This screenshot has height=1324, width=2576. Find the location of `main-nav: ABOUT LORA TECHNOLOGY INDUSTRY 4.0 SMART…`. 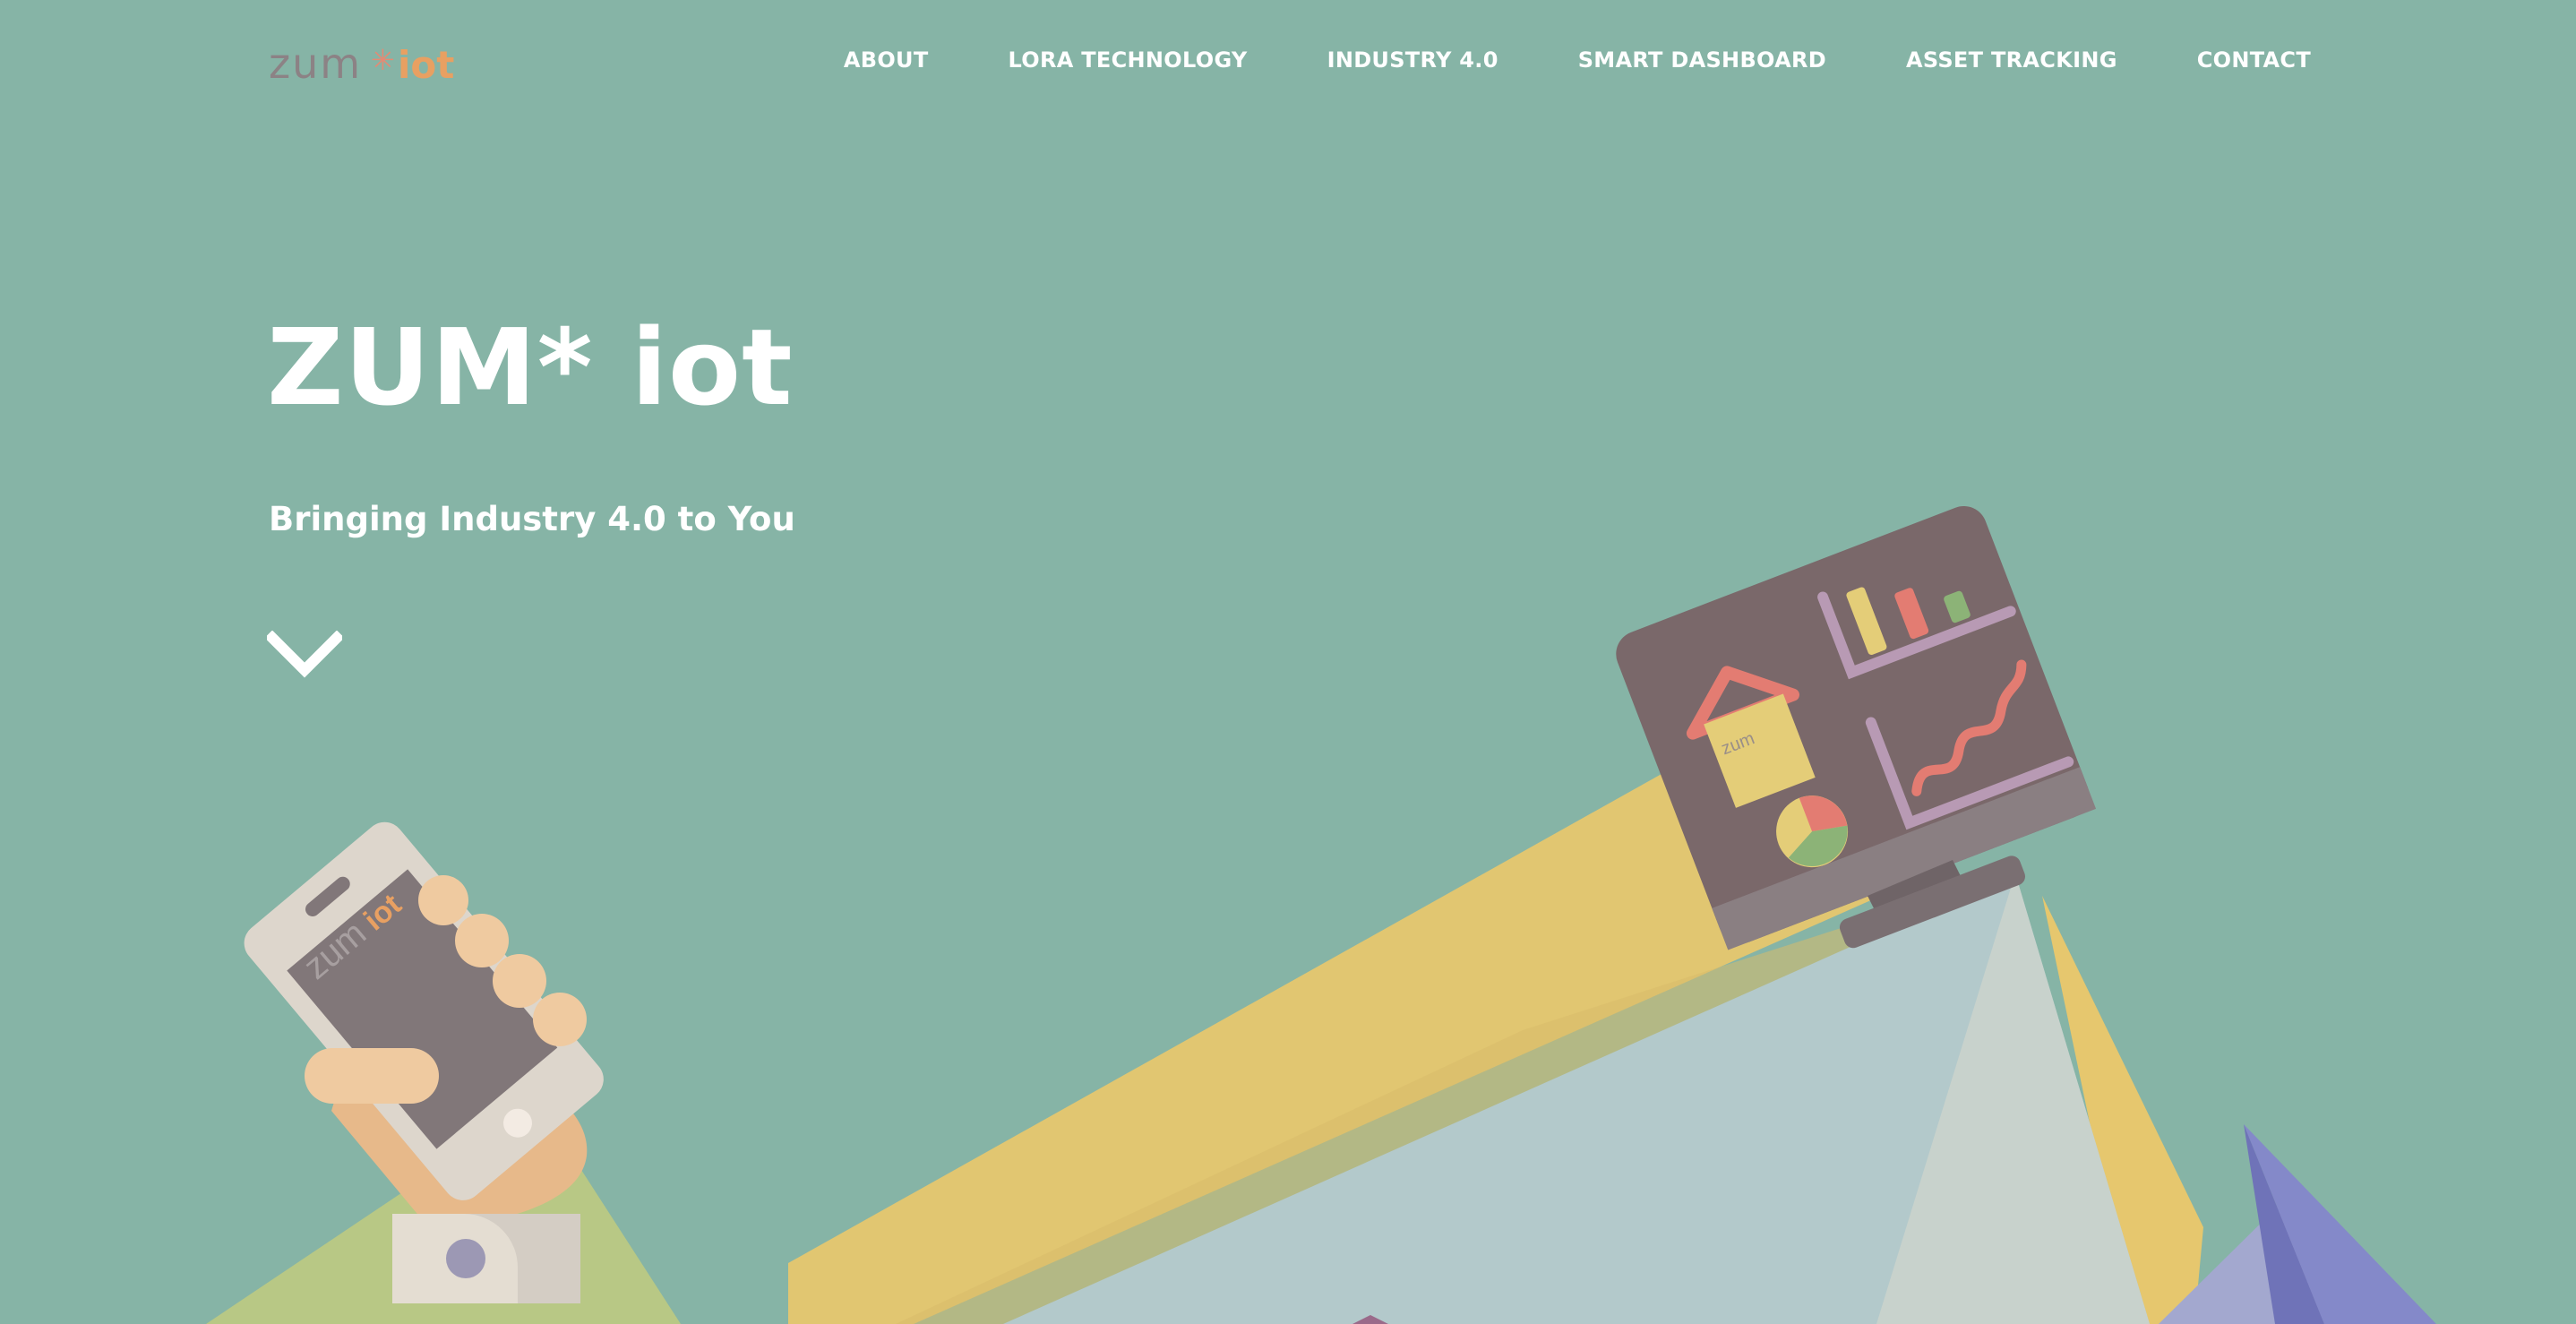

main-nav: ABOUT LORA TECHNOLOGY INDUSTRY 4.0 SMART… is located at coordinates (1577, 60).